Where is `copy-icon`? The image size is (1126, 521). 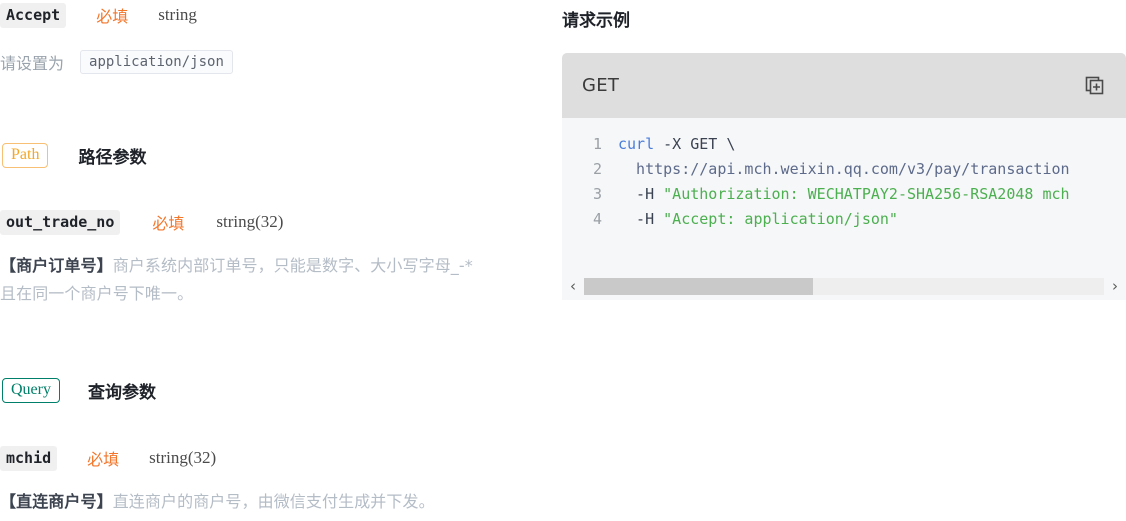
copy-icon is located at coordinates (1095, 86).